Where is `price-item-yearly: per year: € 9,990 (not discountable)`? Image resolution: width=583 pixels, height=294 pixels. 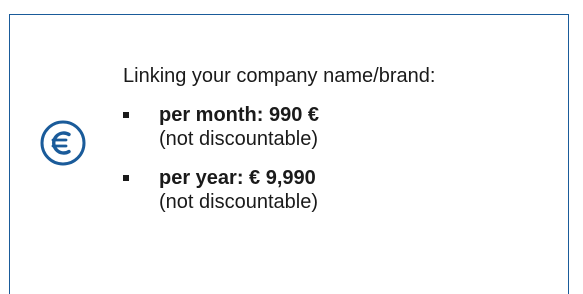 price-item-yearly: per year: € 9,990 (not discountable) is located at coordinates (221, 190).